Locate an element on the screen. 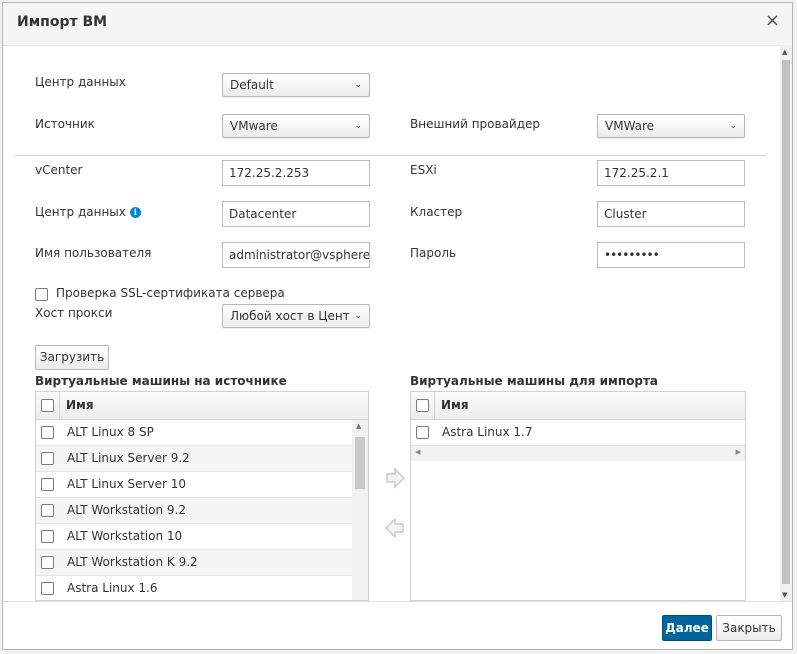 This screenshot has width=797, height=654. source-row-name: ALT Workstation 9.2 is located at coordinates (126, 510).